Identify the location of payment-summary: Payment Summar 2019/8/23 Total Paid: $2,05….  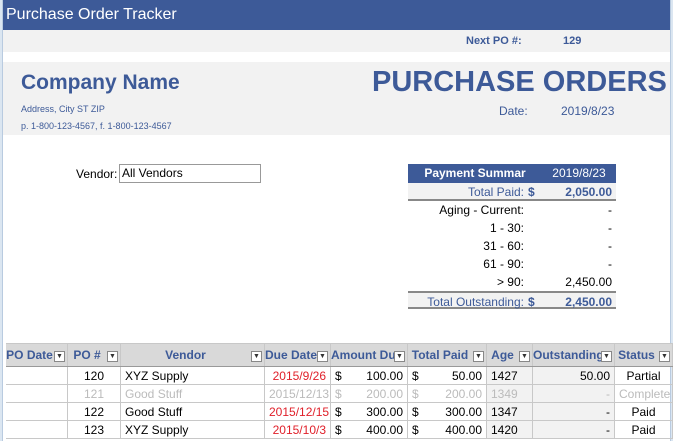
(512, 236).